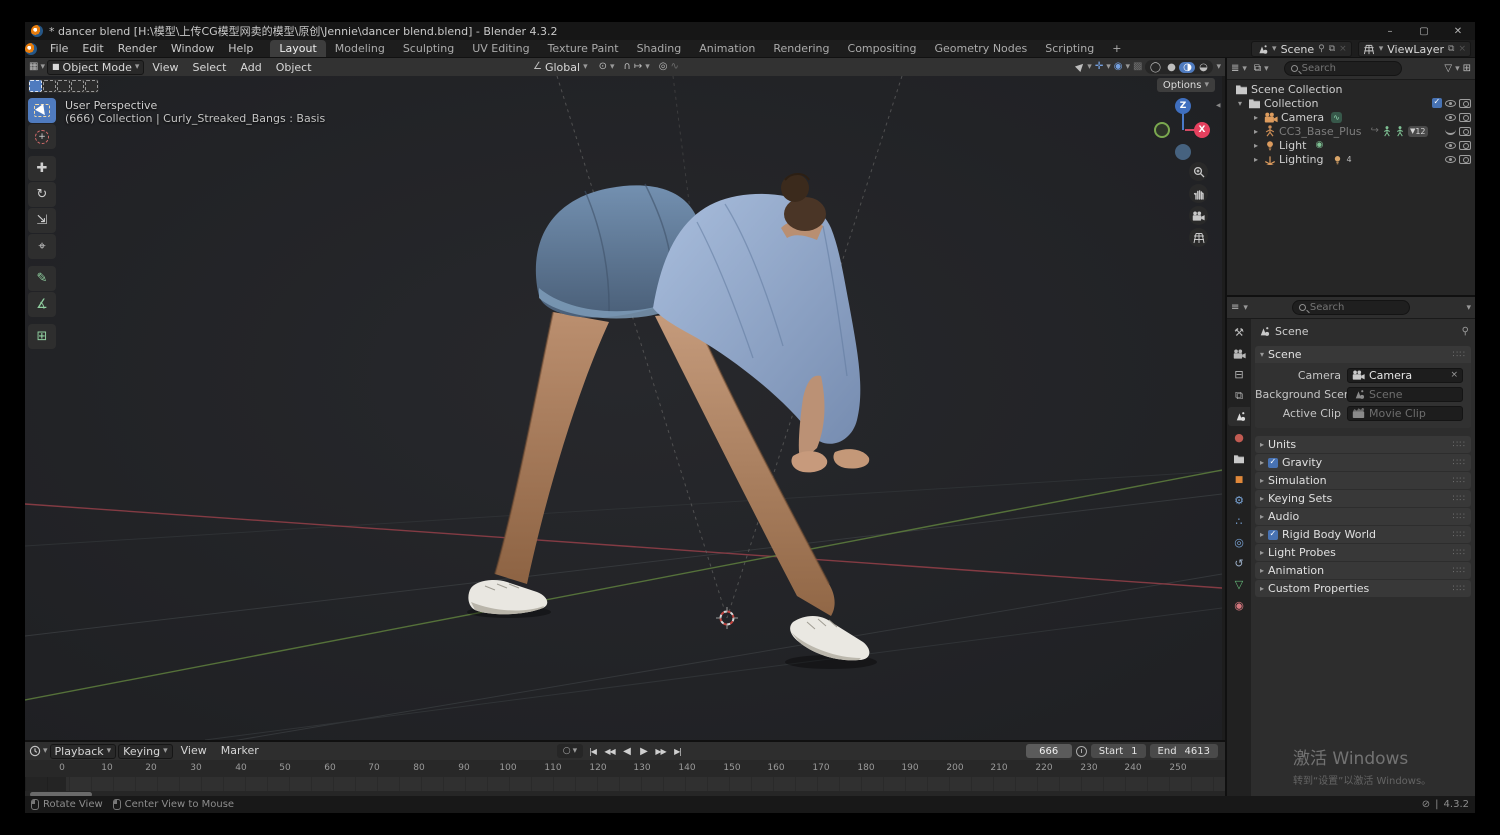  Describe the element at coordinates (240, 751) in the screenshot. I see `menu-marker: Marker` at that location.